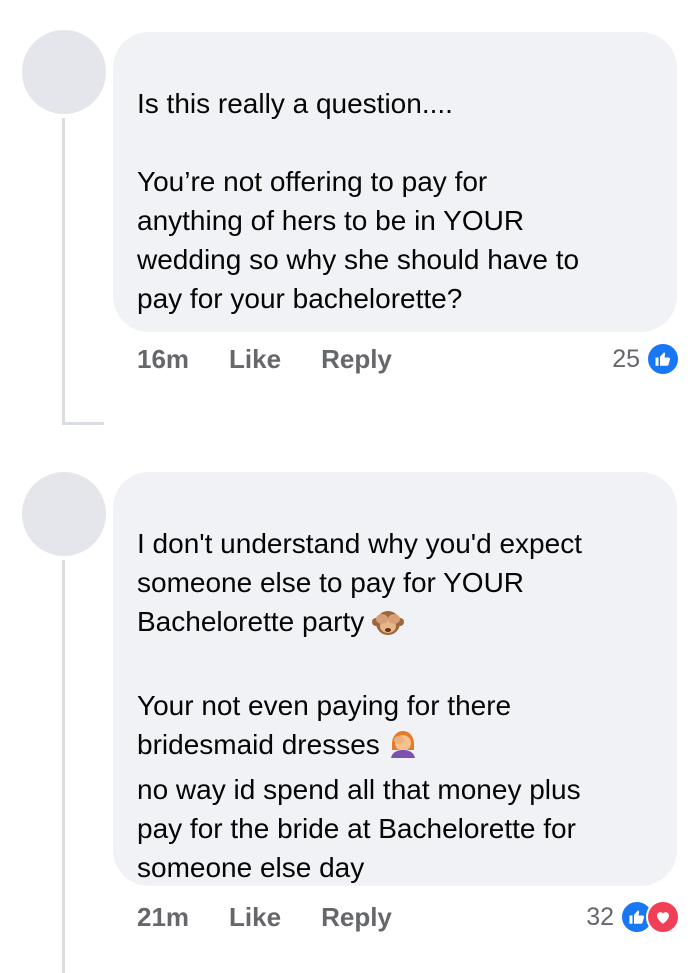  I want to click on love-icon, so click(663, 917).